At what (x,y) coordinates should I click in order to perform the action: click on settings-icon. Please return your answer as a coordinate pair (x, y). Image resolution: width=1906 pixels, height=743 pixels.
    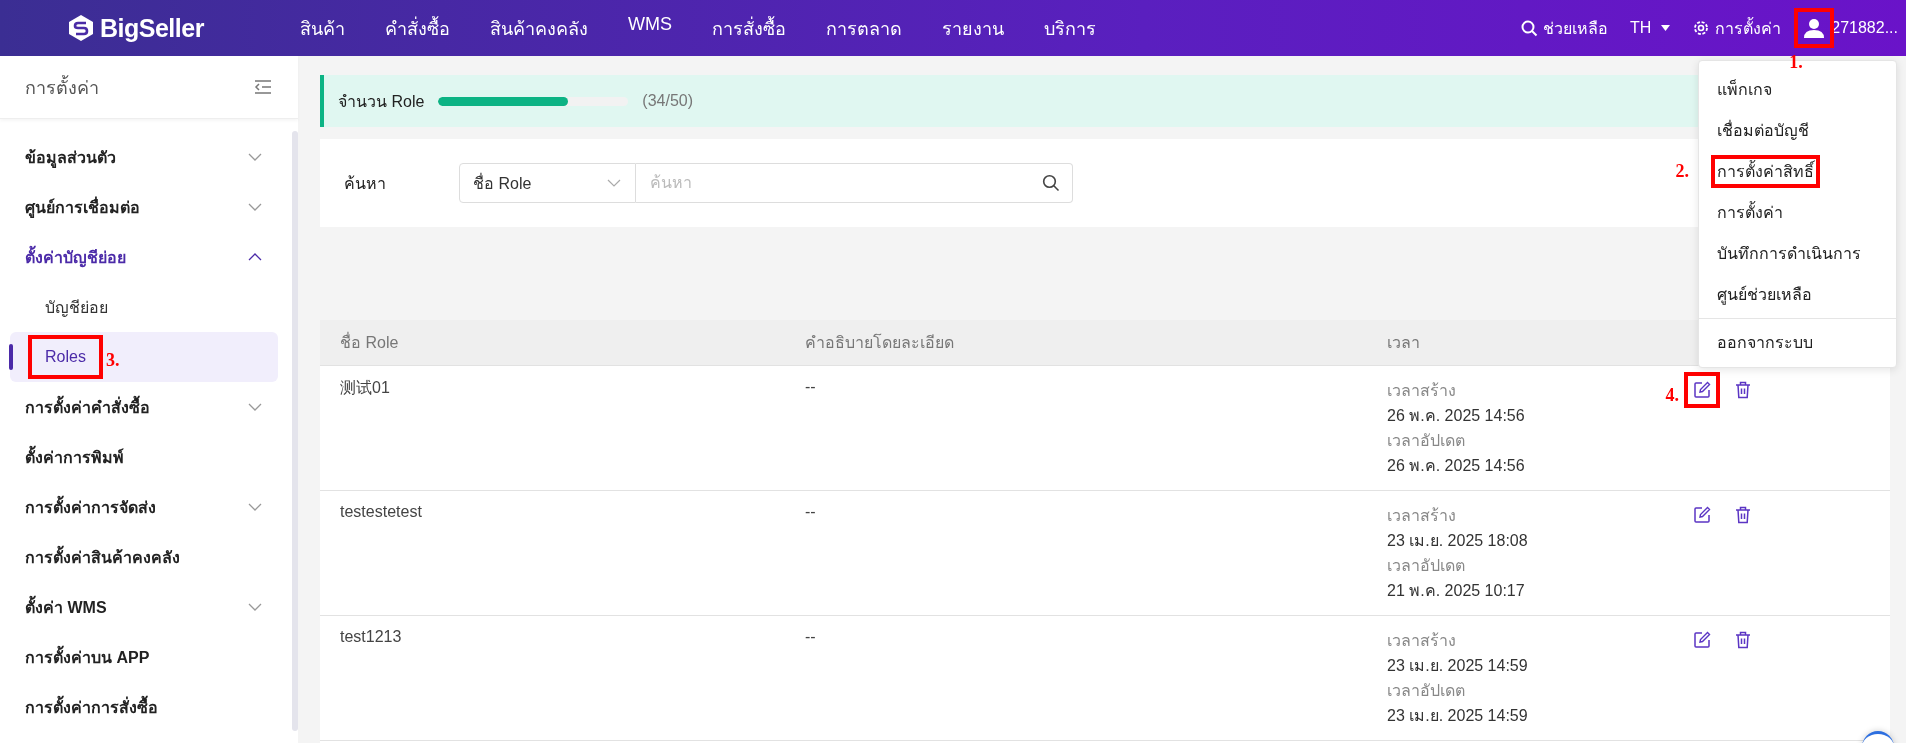
    Looking at the image, I should click on (1701, 28).